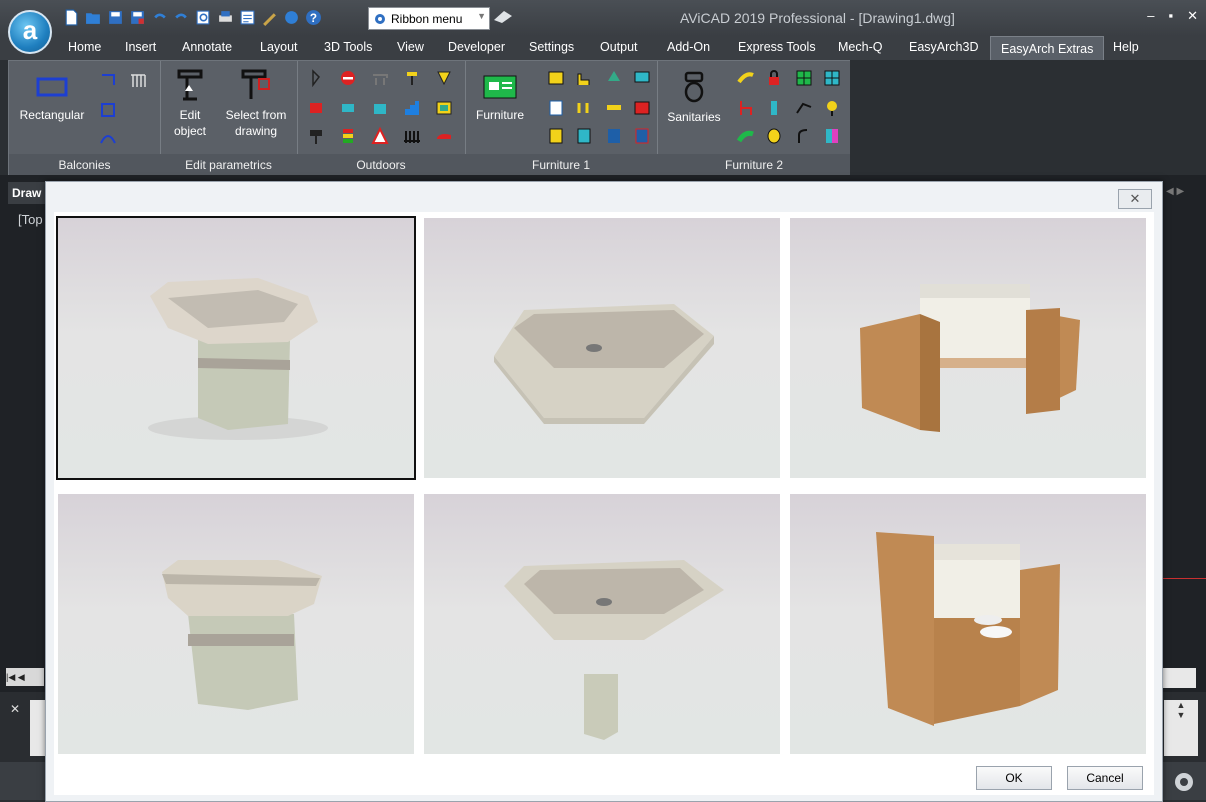  Describe the element at coordinates (642, 136) in the screenshot. I see `safe-icon` at that location.